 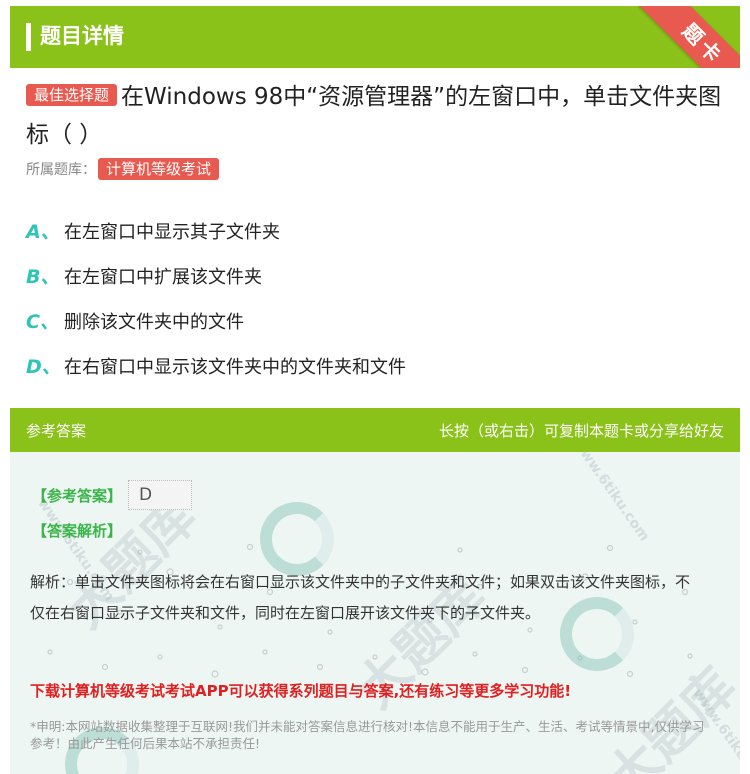 I want to click on option-text: 在左窗口中显示其子文件夹, so click(x=172, y=232).